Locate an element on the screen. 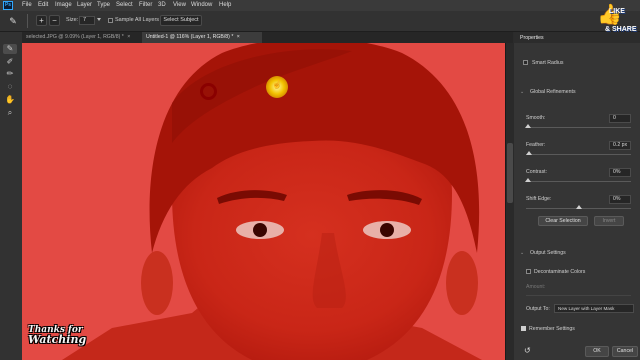 The image size is (640, 360). sample-all-layers-label: Sample All Layers is located at coordinates (137, 20).